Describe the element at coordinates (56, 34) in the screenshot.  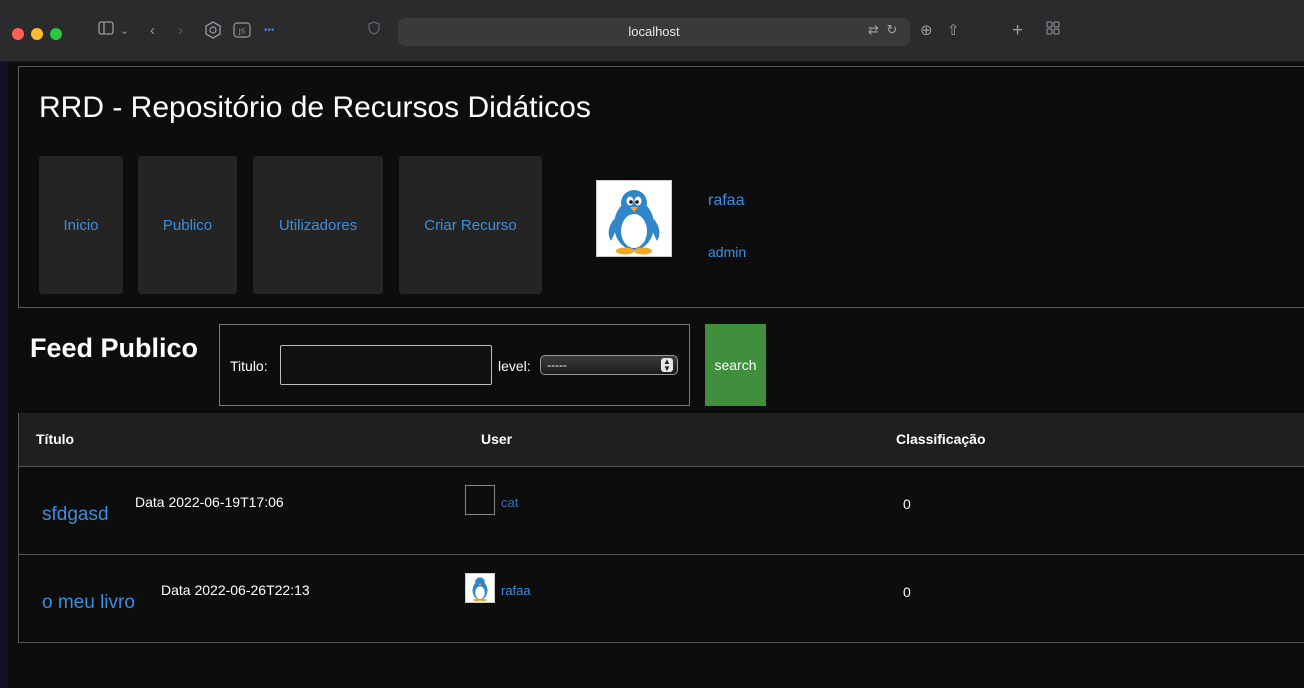
I see `zoom-window-button` at that location.